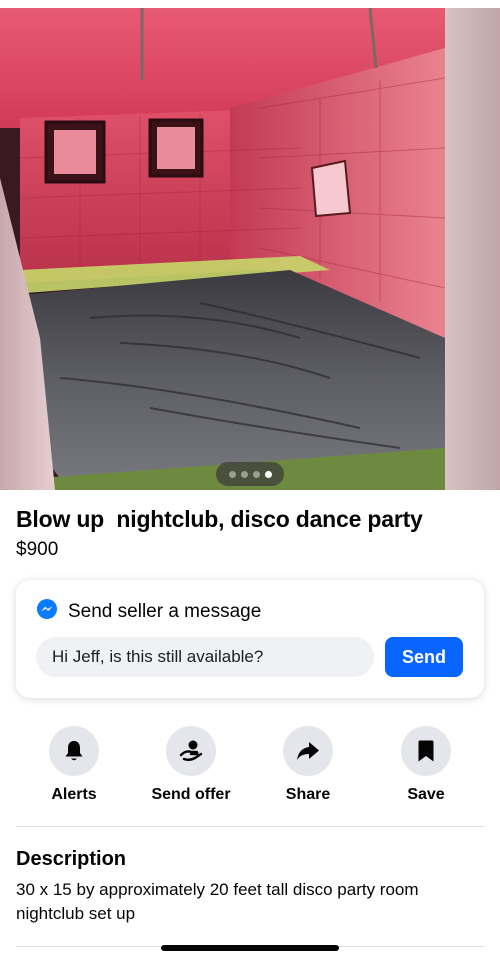 This screenshot has height=963, width=500. Describe the element at coordinates (191, 794) in the screenshot. I see `send-offer-label: Send offer` at that location.